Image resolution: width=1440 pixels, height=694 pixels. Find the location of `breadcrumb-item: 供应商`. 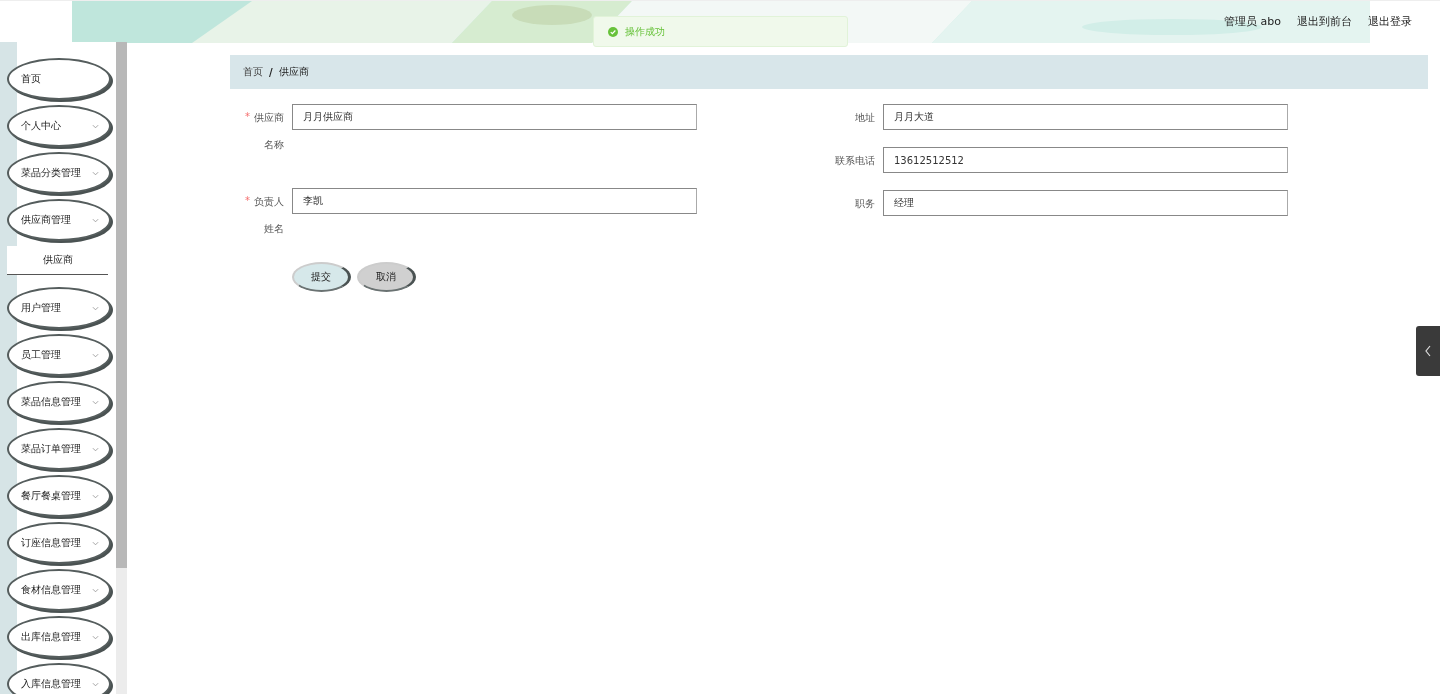

breadcrumb-item: 供应商 is located at coordinates (293, 72).